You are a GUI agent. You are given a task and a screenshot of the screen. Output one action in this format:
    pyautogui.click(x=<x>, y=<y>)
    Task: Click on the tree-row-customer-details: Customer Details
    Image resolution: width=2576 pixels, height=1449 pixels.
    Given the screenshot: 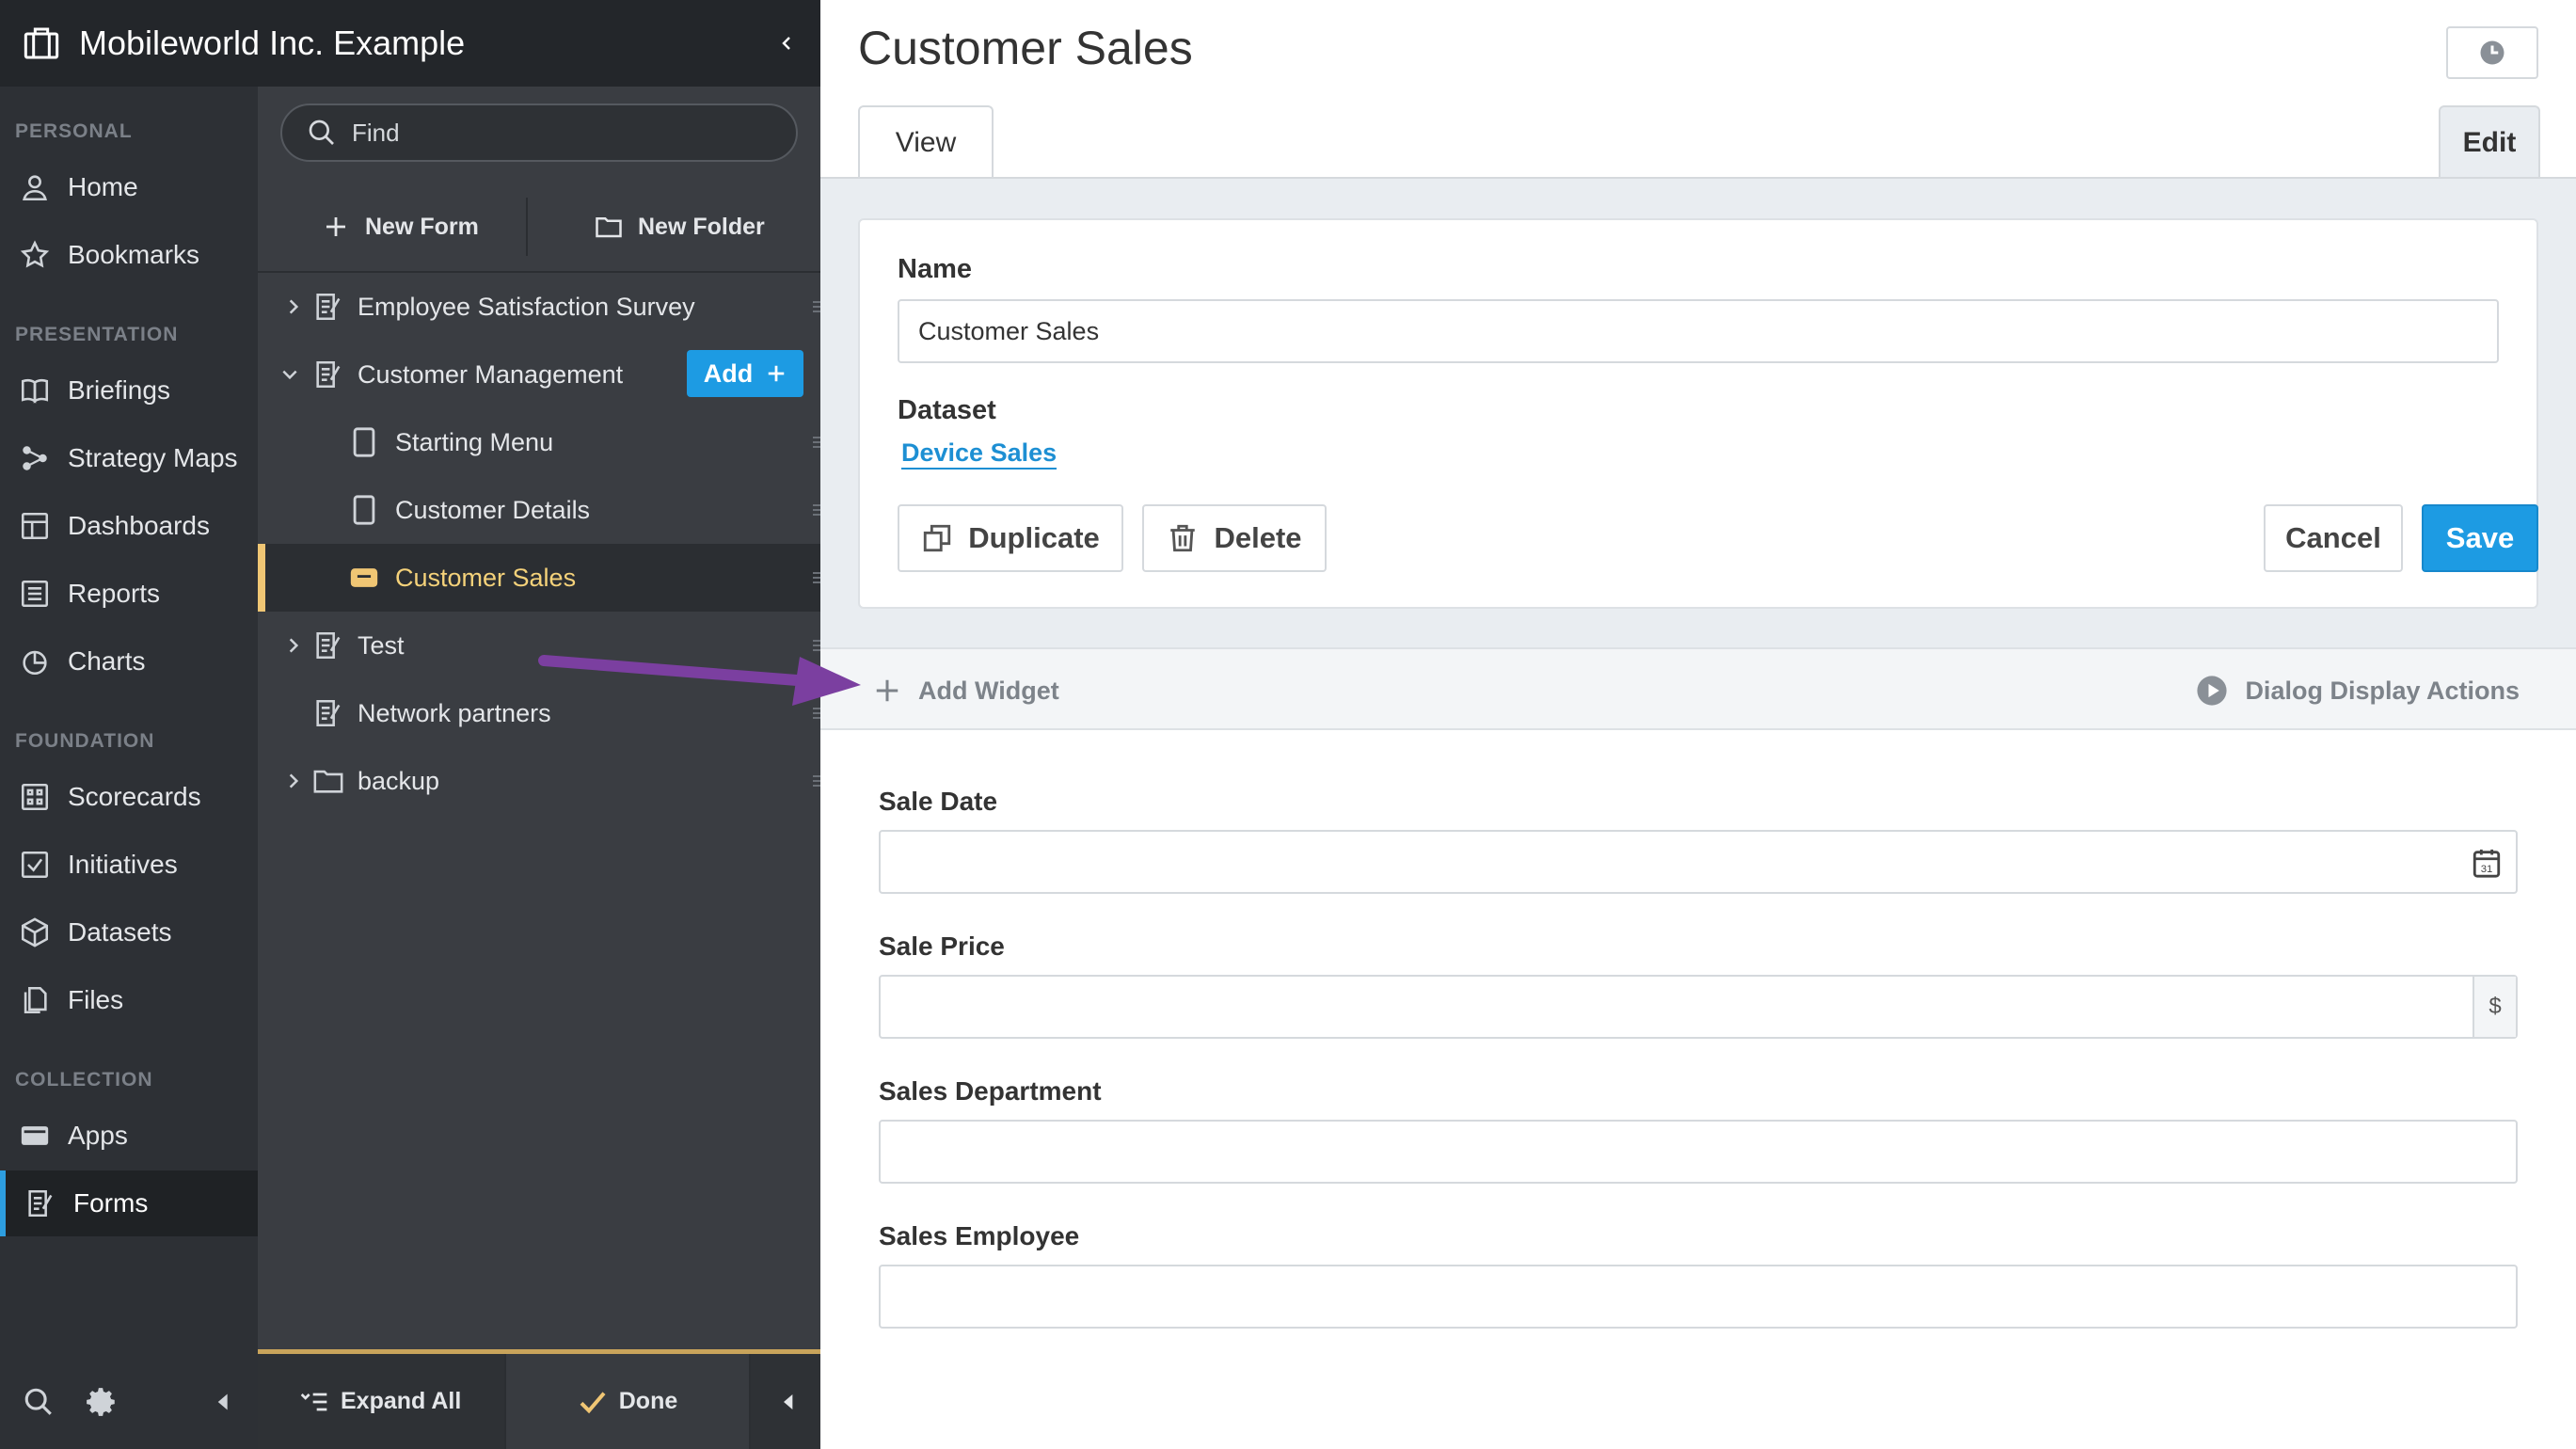 What is the action you would take?
    pyautogui.click(x=539, y=510)
    